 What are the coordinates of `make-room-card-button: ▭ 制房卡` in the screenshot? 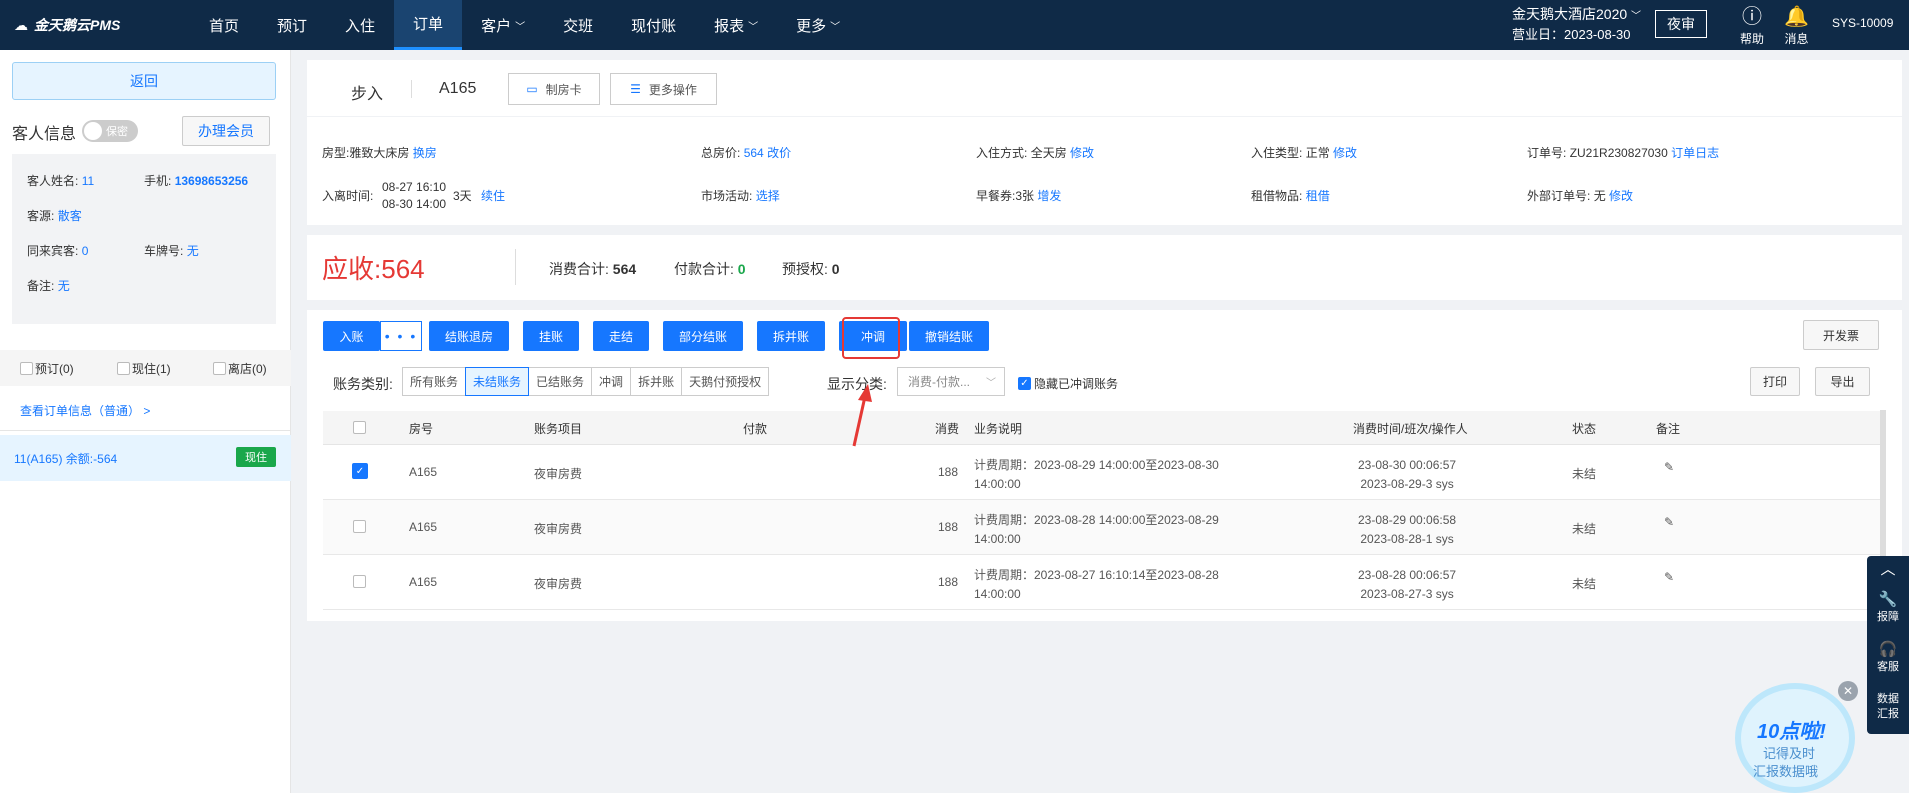 It's located at (554, 89).